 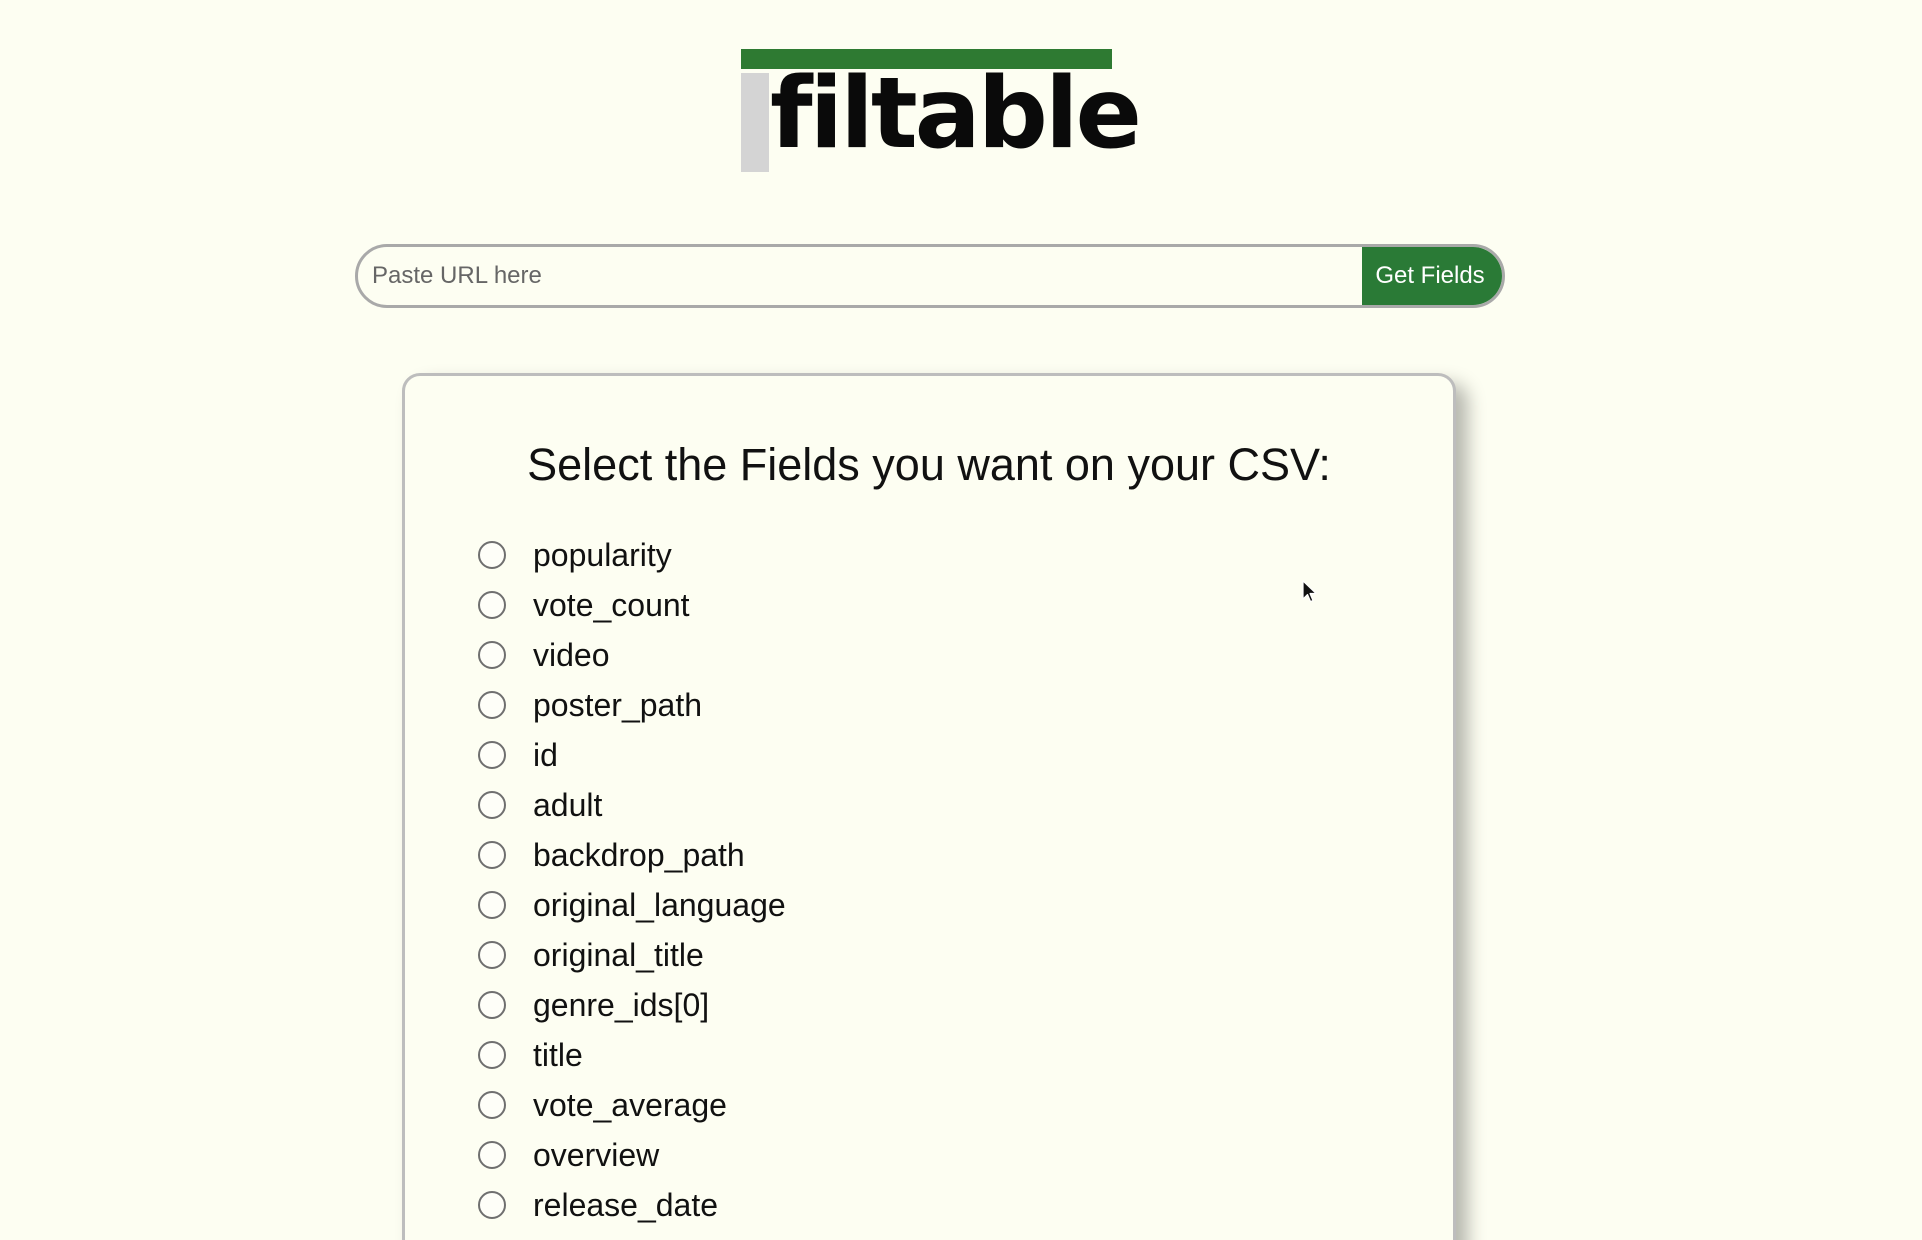 I want to click on field-label: poster_path, so click(x=618, y=705).